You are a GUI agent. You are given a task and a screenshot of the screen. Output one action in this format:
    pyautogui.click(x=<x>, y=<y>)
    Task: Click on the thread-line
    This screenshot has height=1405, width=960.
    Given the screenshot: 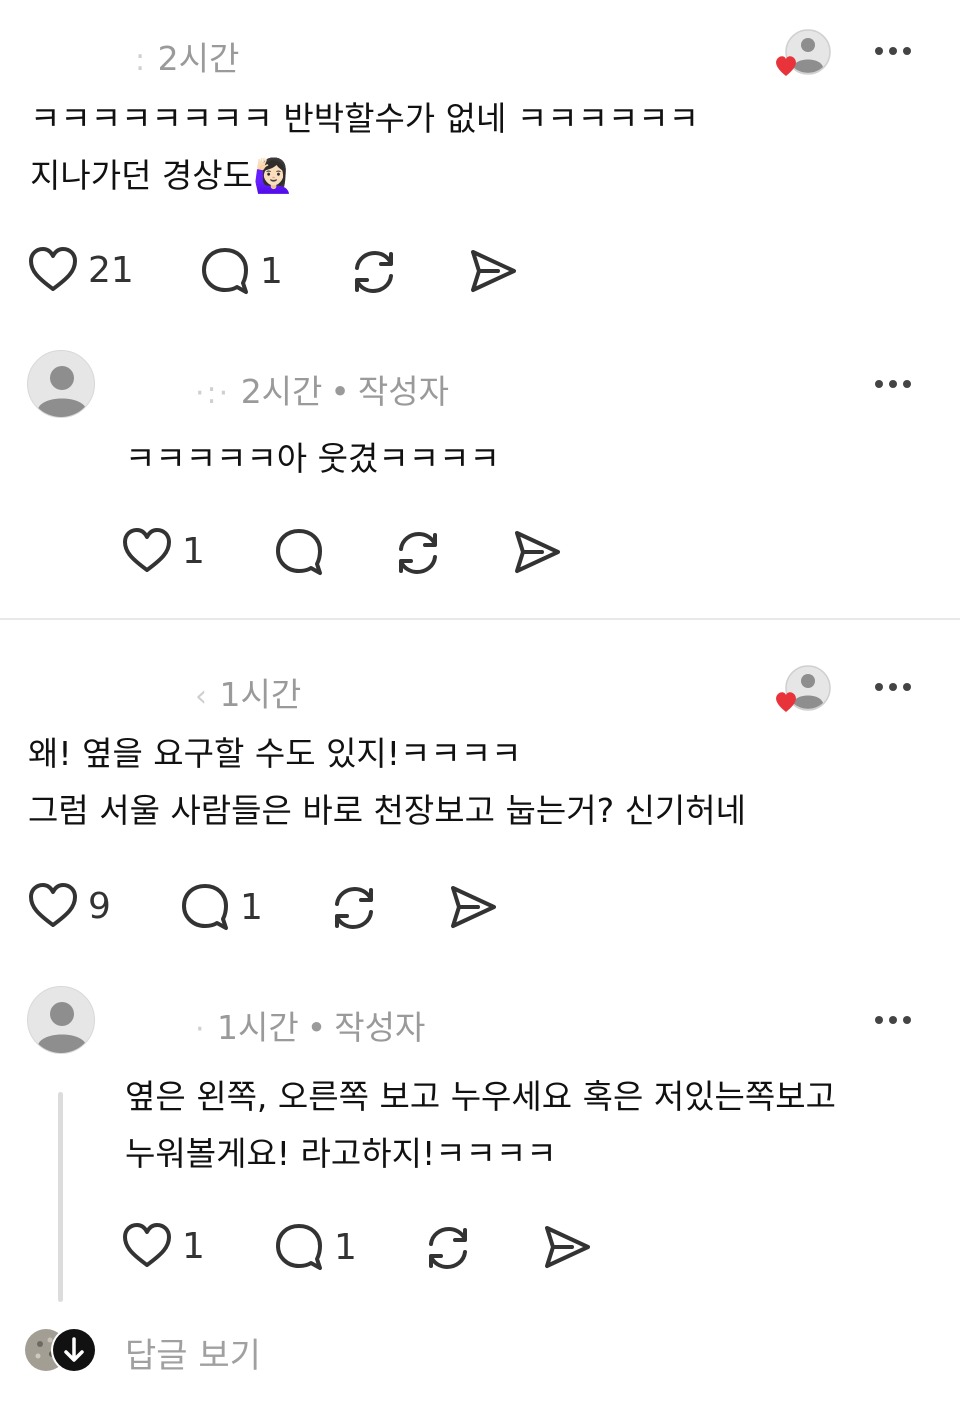 What is the action you would take?
    pyautogui.click(x=60, y=1197)
    